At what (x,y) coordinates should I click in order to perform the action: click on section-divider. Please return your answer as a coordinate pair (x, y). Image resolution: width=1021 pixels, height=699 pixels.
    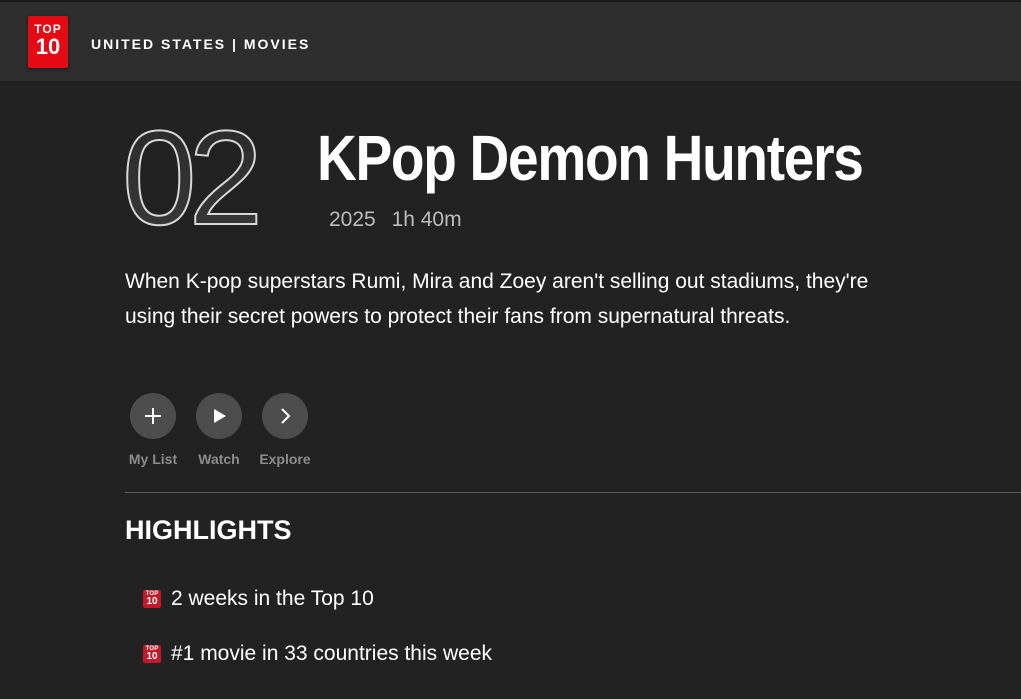
    Looking at the image, I should click on (573, 492).